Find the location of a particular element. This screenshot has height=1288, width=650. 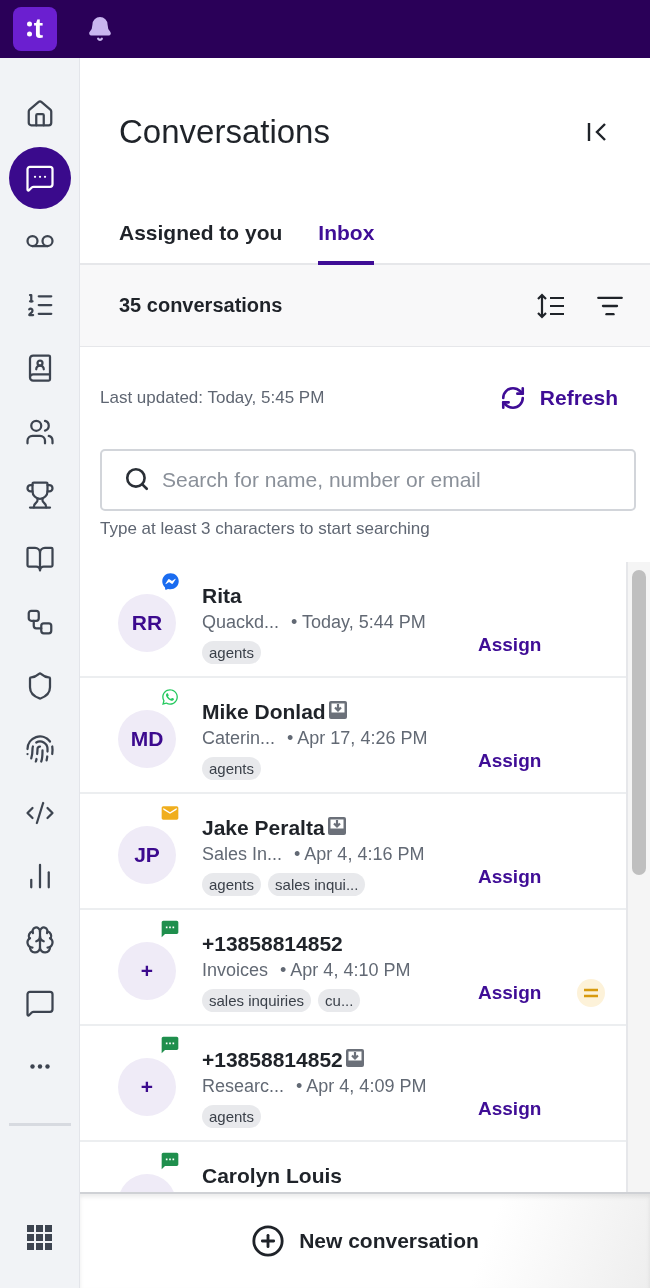

search-field: Search for name, number or email is located at coordinates (368, 480).